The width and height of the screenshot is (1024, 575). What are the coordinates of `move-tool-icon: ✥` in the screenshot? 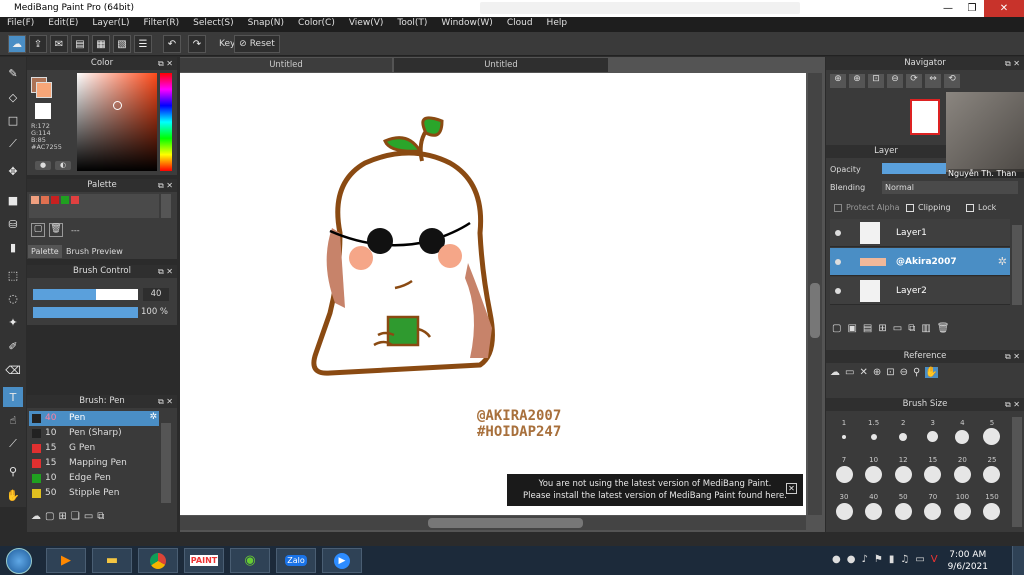 It's located at (13, 171).